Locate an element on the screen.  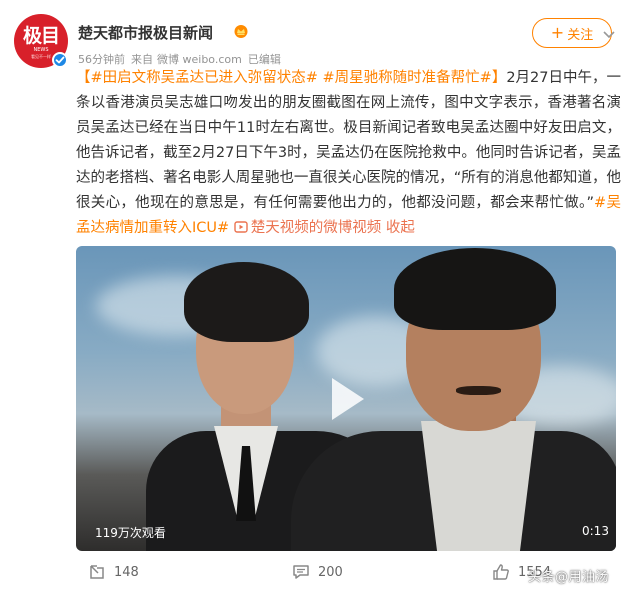
watermark: 头条@用油汤 is located at coordinates (569, 577).